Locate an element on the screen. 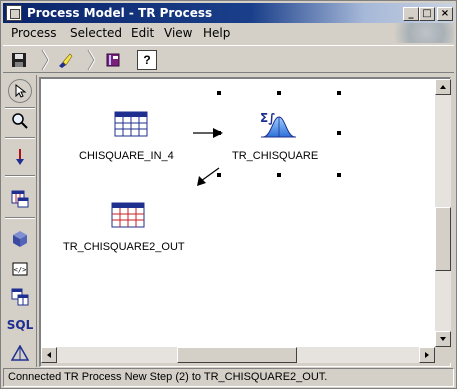  help-icon: ? is located at coordinates (147, 60).